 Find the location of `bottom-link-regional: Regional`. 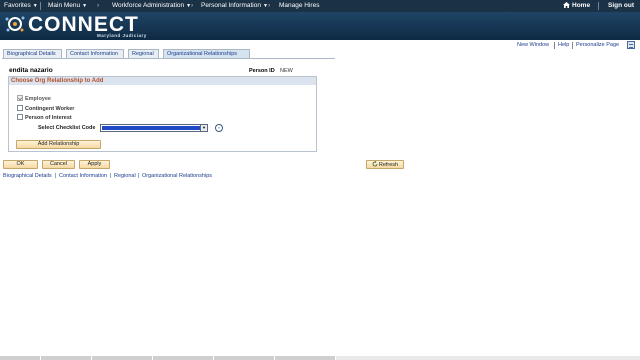

bottom-link-regional: Regional is located at coordinates (125, 176).